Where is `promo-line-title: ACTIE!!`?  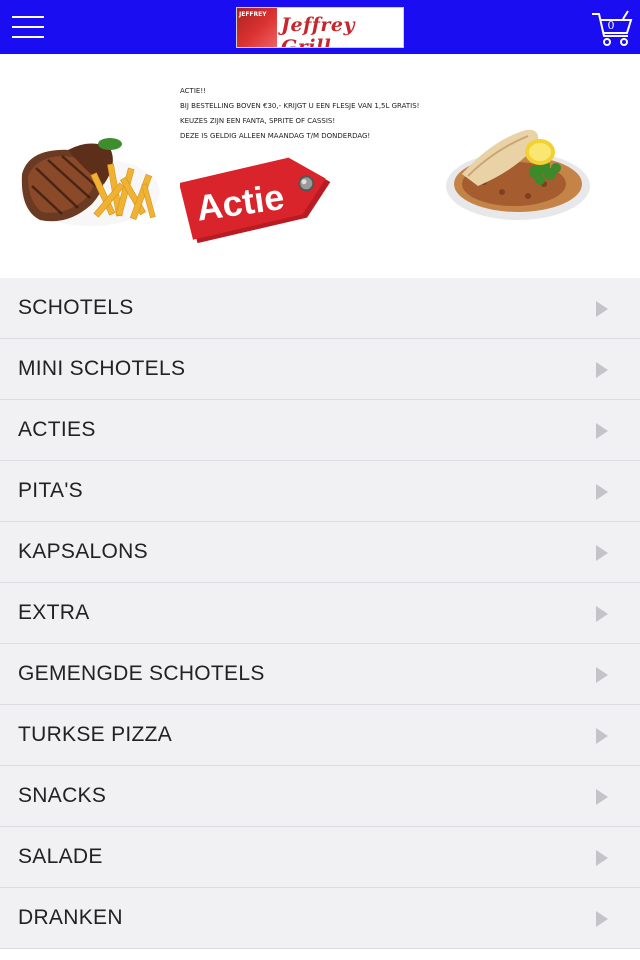
promo-line-title: ACTIE!! is located at coordinates (193, 91).